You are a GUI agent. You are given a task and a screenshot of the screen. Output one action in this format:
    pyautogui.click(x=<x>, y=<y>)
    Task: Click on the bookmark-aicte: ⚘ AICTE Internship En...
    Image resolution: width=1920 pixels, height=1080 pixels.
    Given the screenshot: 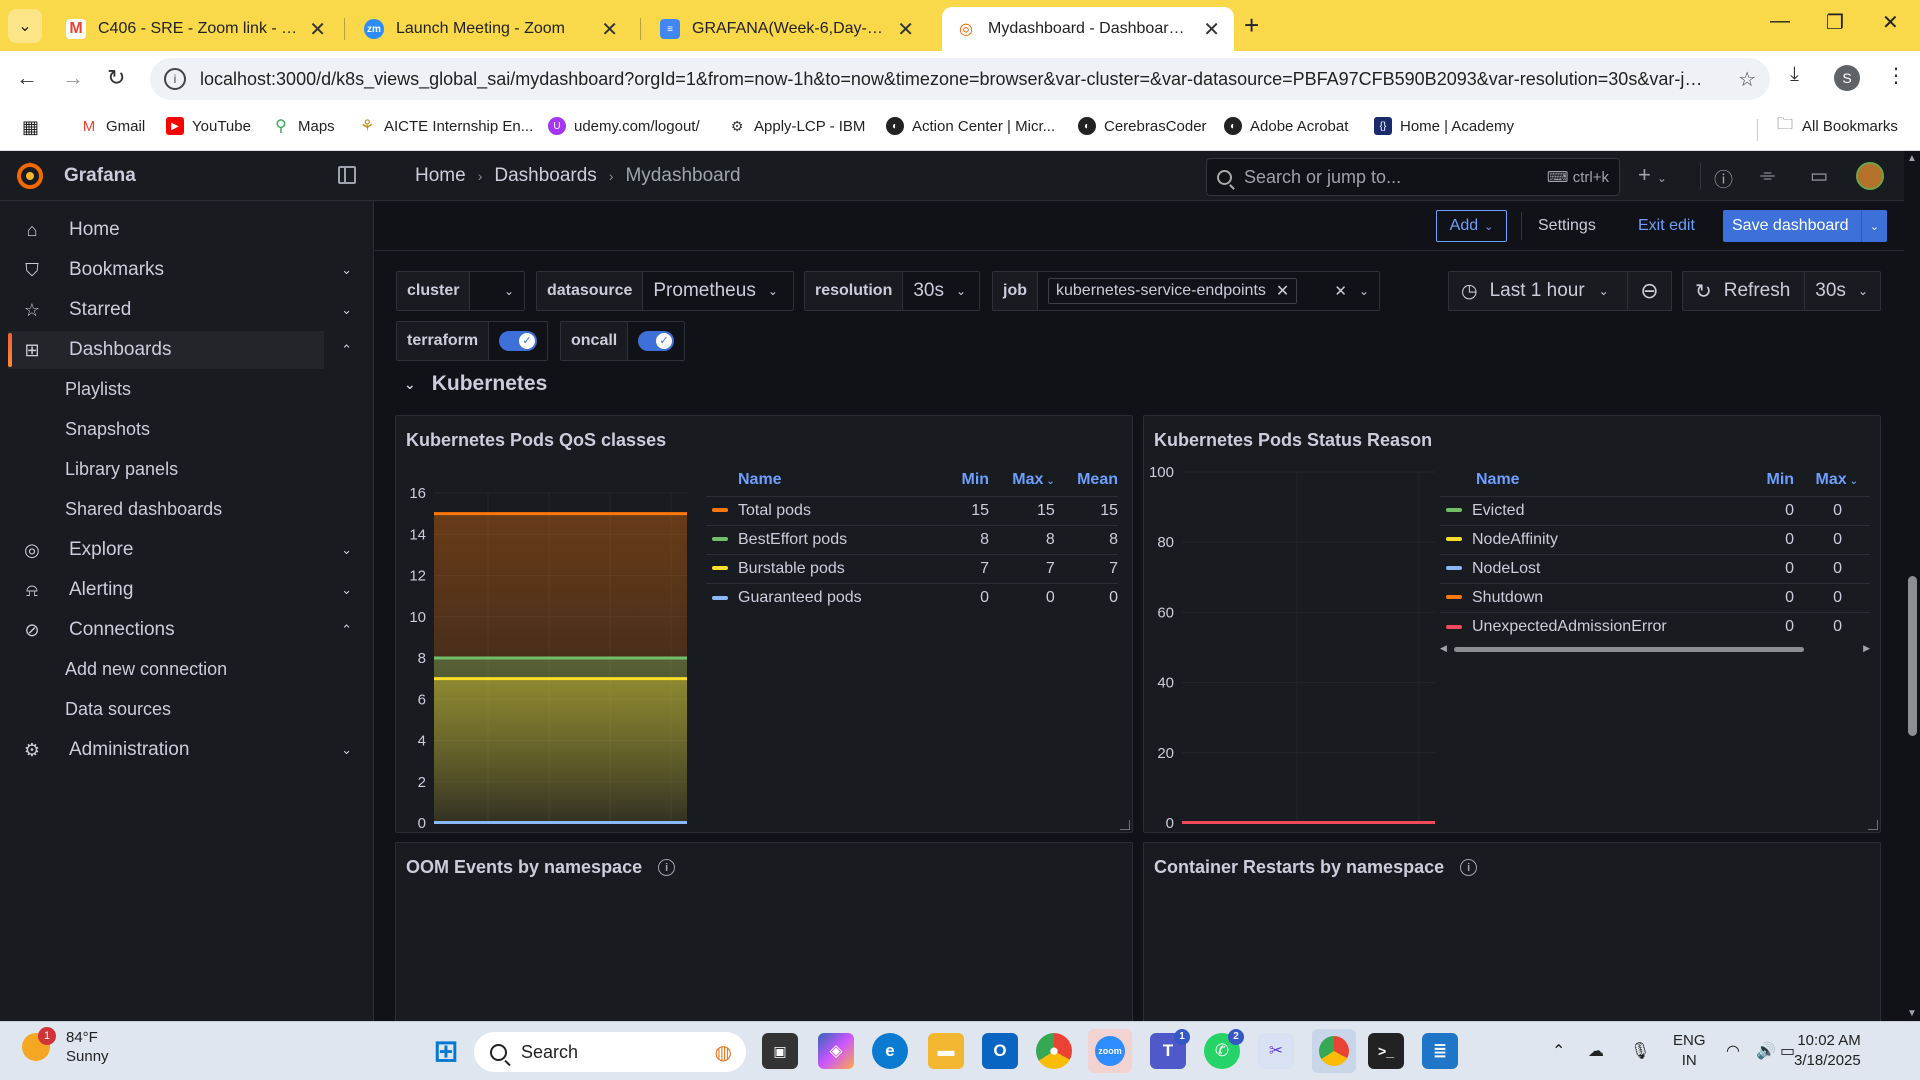 What is the action you would take?
    pyautogui.click(x=445, y=126)
    